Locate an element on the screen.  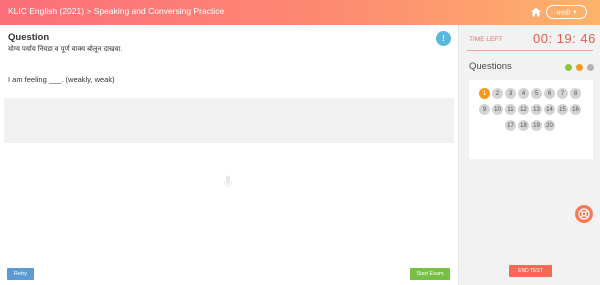
time-left-label: TIME LEFT is located at coordinates (486, 39).